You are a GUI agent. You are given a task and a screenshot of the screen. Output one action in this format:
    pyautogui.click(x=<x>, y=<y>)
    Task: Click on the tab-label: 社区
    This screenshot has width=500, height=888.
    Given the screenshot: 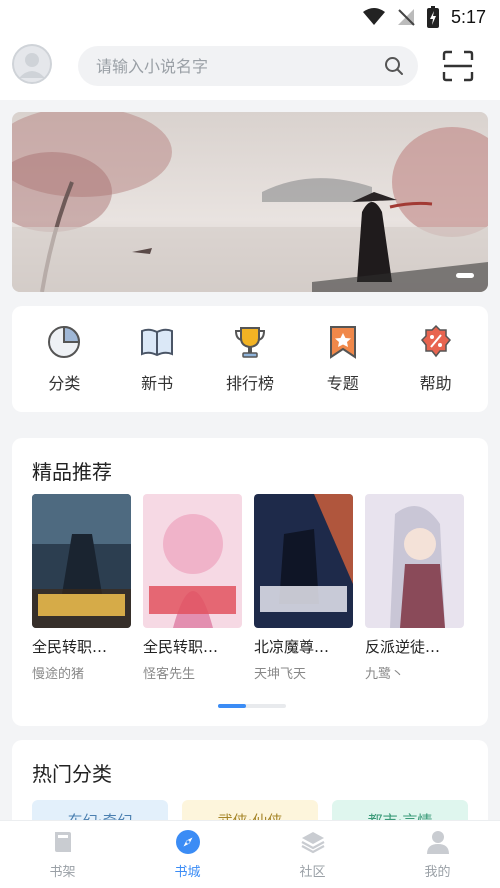 What is the action you would take?
    pyautogui.click(x=312, y=872)
    